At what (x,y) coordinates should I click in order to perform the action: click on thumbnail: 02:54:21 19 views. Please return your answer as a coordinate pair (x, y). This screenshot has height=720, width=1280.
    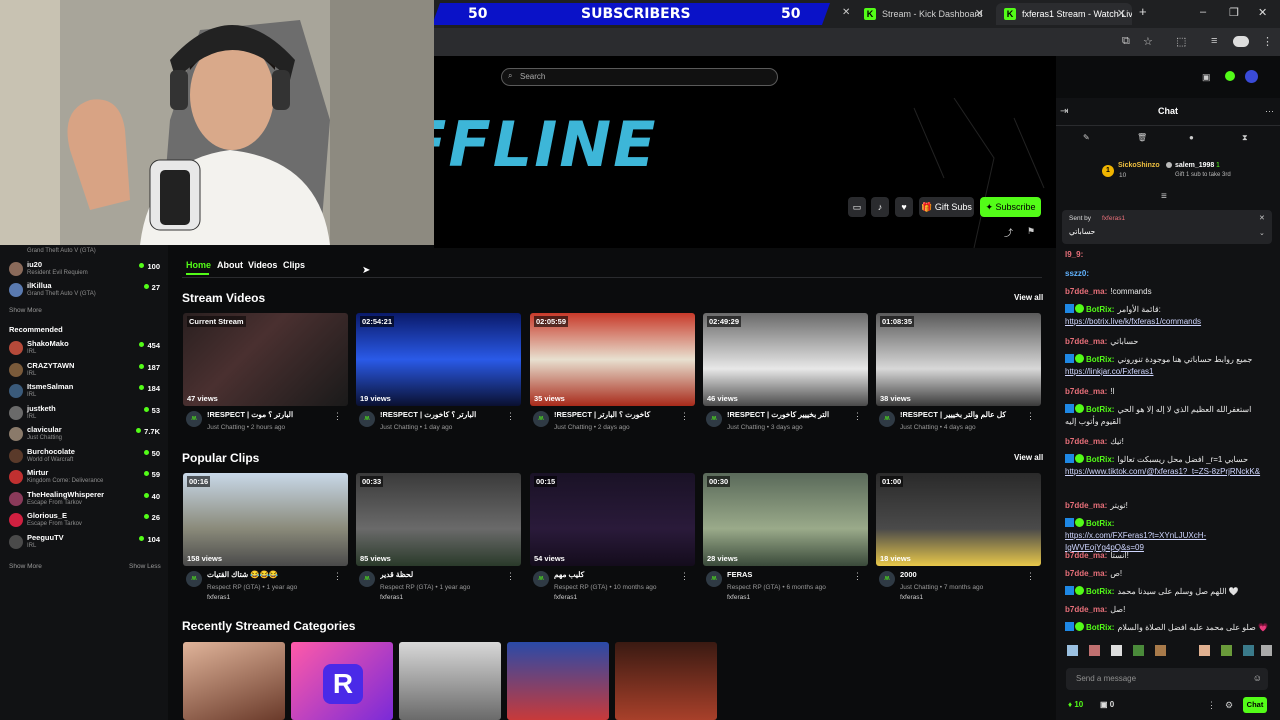
    Looking at the image, I should click on (438, 359).